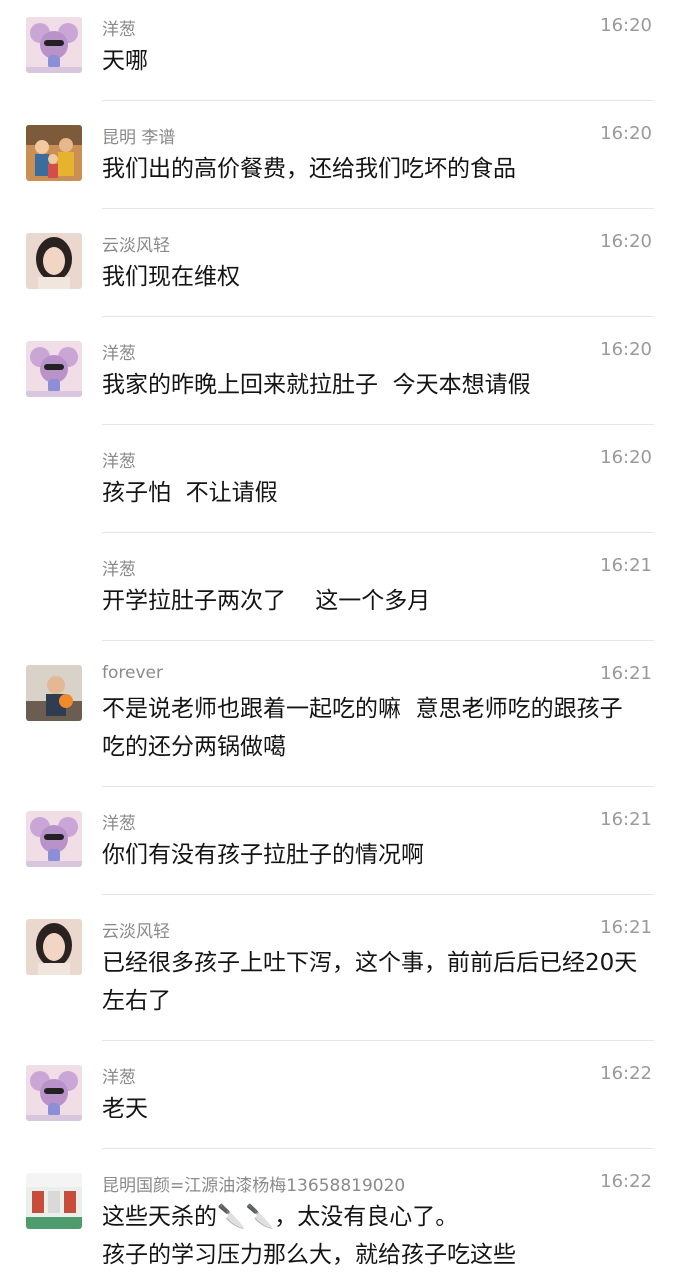 The image size is (679, 1280). What do you see at coordinates (370, 982) in the screenshot?
I see `message-text: 已经很多孩子上吐下泻，这个事，前前后后已经20天左右了` at bounding box center [370, 982].